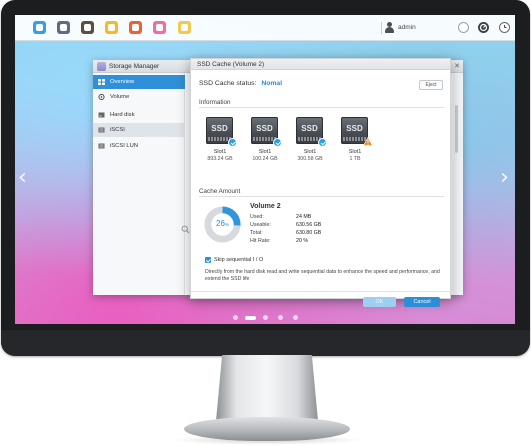 The width and height of the screenshot is (531, 446). I want to click on donut-percent-value: 26, so click(220, 223).